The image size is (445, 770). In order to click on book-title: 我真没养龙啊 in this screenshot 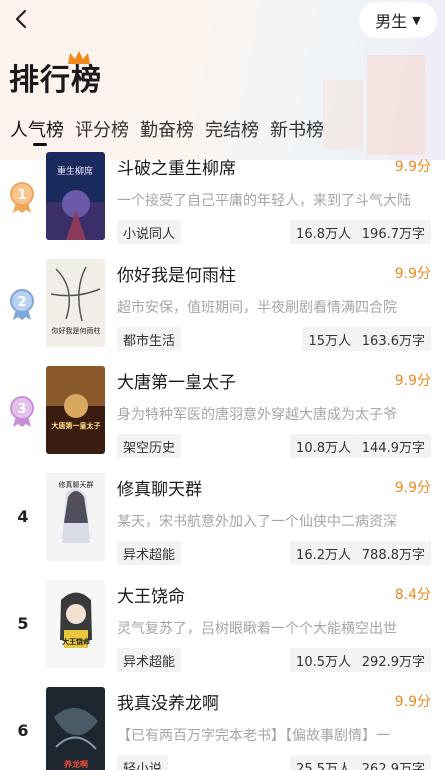, I will do `click(168, 701)`.